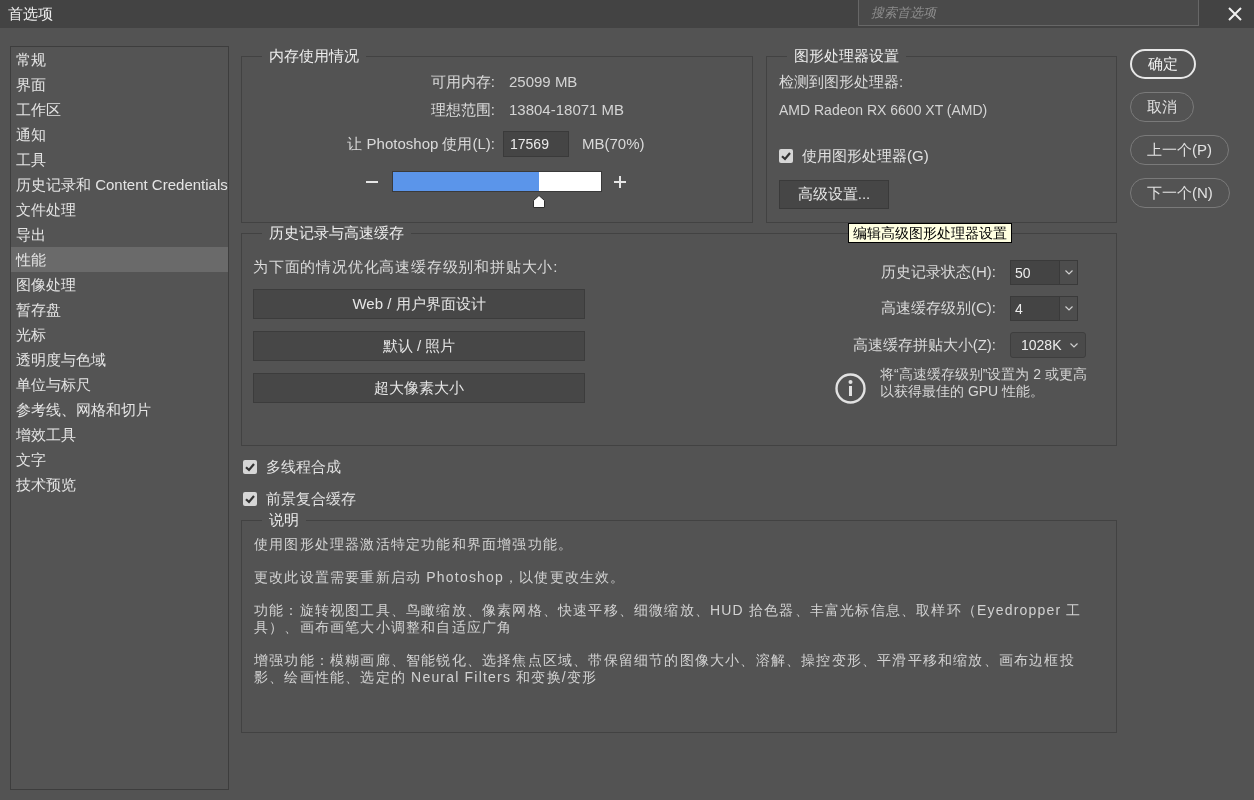 The image size is (1254, 800). I want to click on close-icon, so click(1235, 14).